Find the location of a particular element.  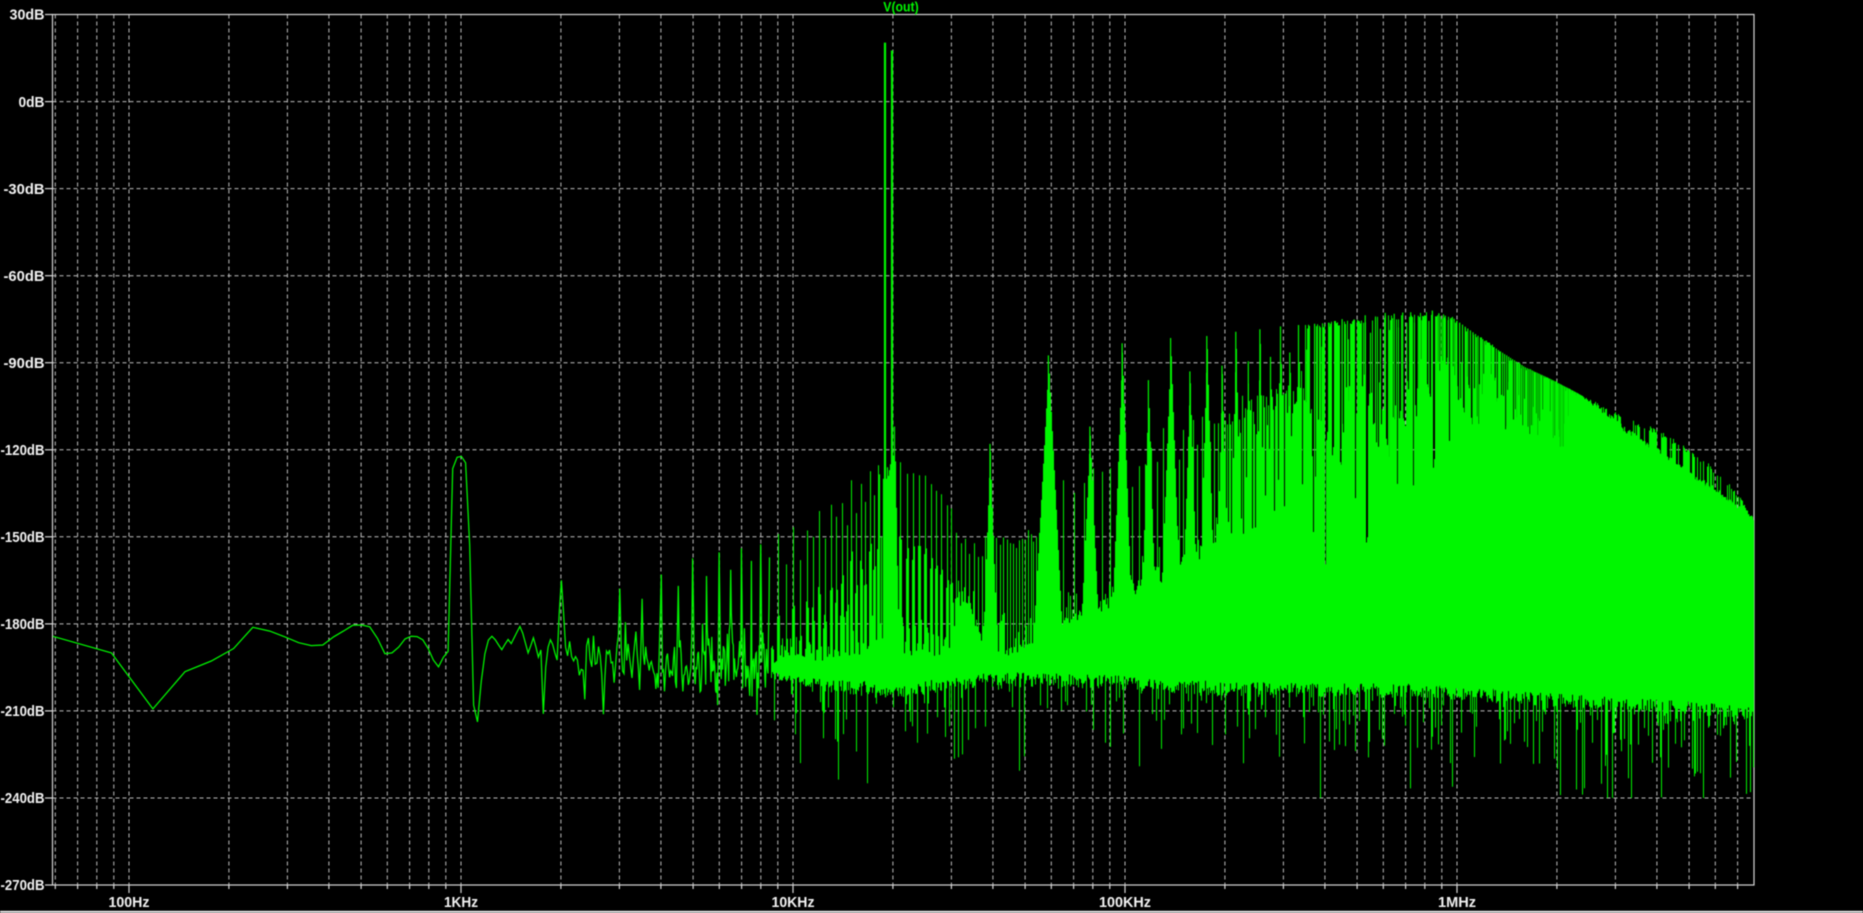

svg-text: 100Hz is located at coordinates (129, 902).